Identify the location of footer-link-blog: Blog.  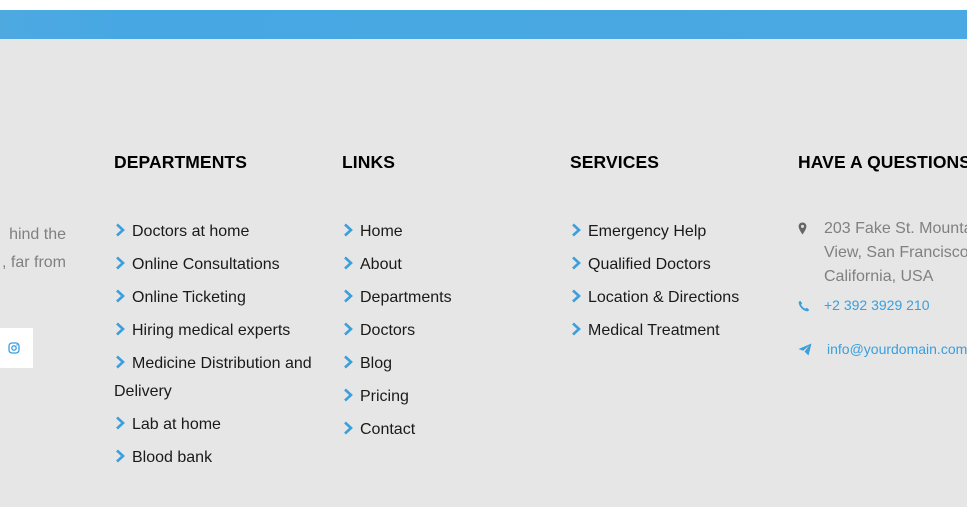
(397, 364).